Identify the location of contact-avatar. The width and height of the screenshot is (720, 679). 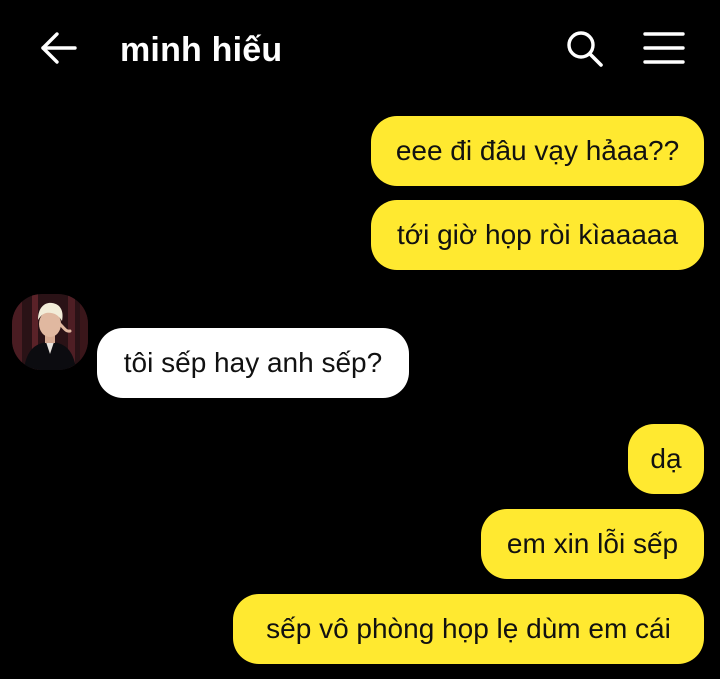
(50, 332).